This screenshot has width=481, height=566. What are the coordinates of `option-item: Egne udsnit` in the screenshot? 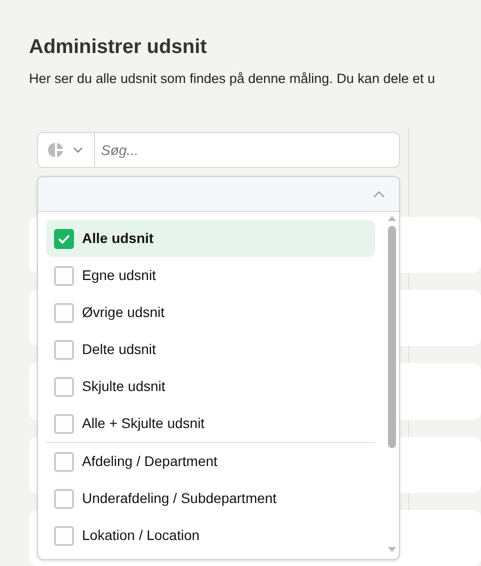 It's located at (210, 275).